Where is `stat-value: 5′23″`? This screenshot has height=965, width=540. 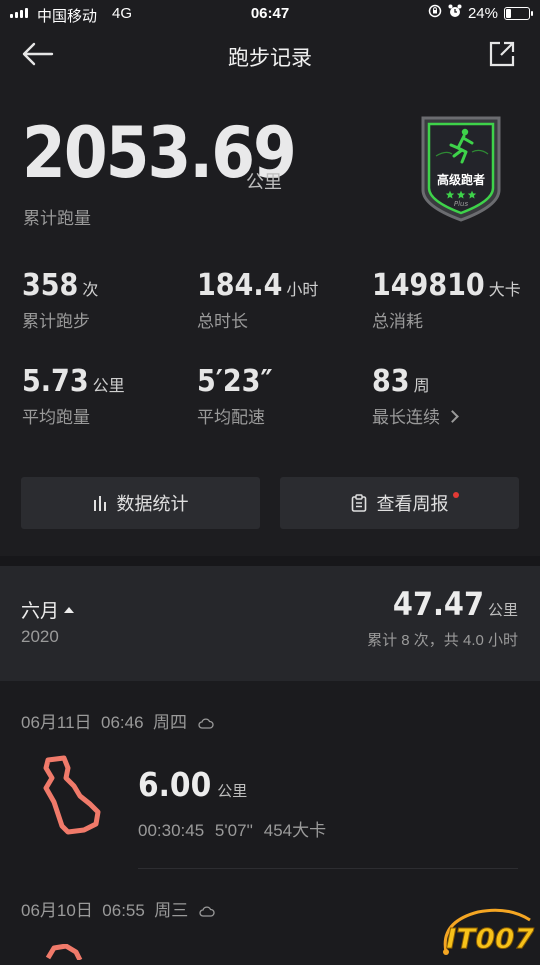
stat-value: 5′23″ is located at coordinates (235, 381).